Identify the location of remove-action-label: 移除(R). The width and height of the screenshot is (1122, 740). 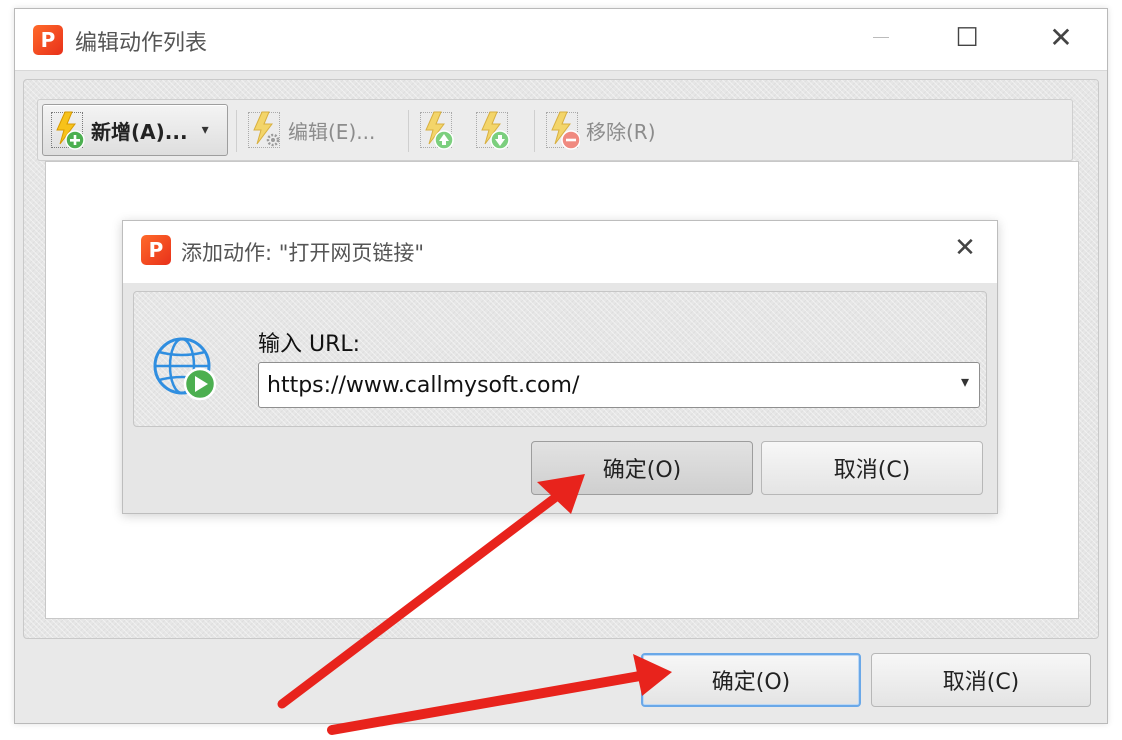
(621, 131).